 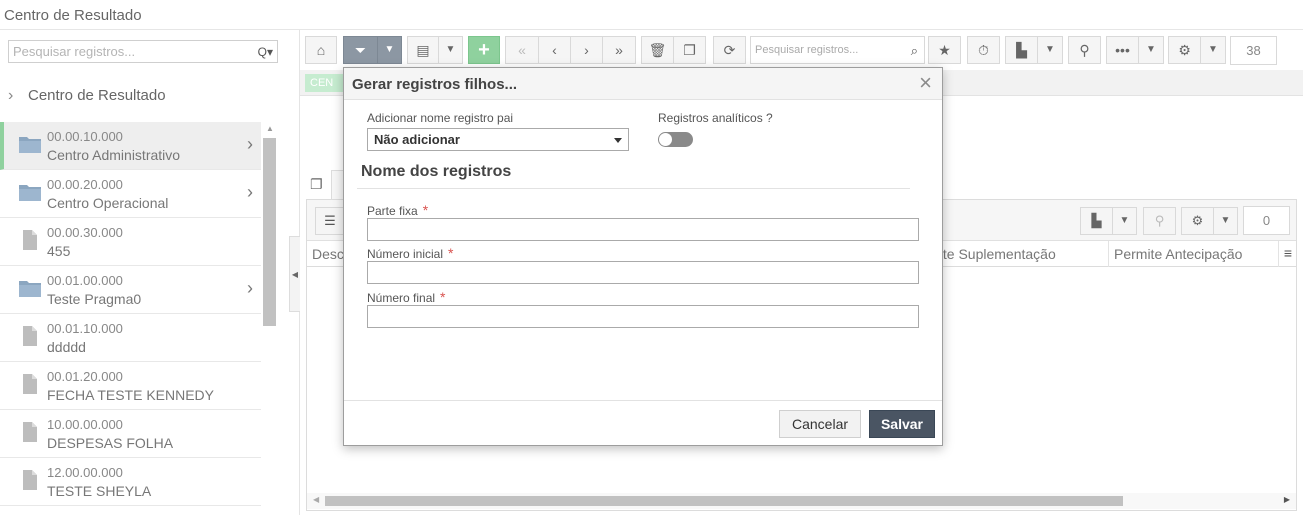 I want to click on tree-item-name: Teste Pragma0, so click(x=94, y=299).